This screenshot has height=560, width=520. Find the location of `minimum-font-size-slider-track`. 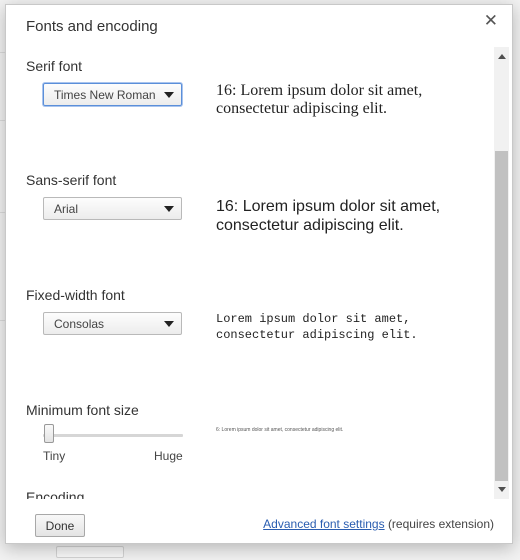

minimum-font-size-slider-track is located at coordinates (113, 435).